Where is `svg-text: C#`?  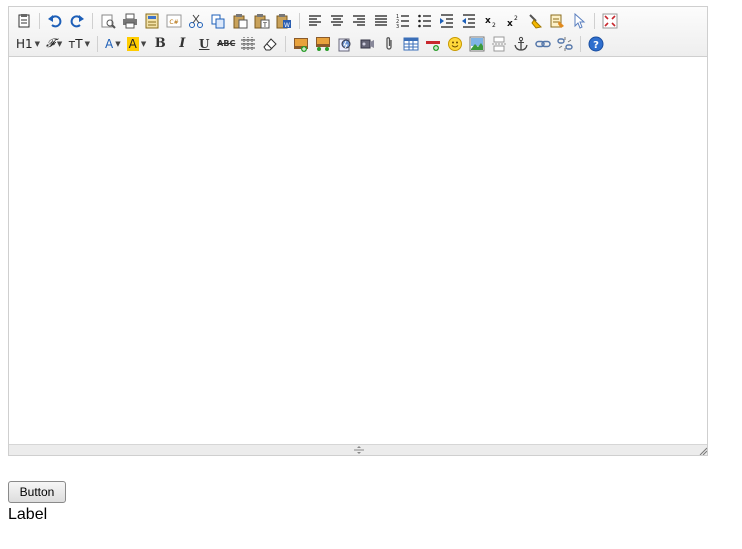
svg-text: C# is located at coordinates (173, 22).